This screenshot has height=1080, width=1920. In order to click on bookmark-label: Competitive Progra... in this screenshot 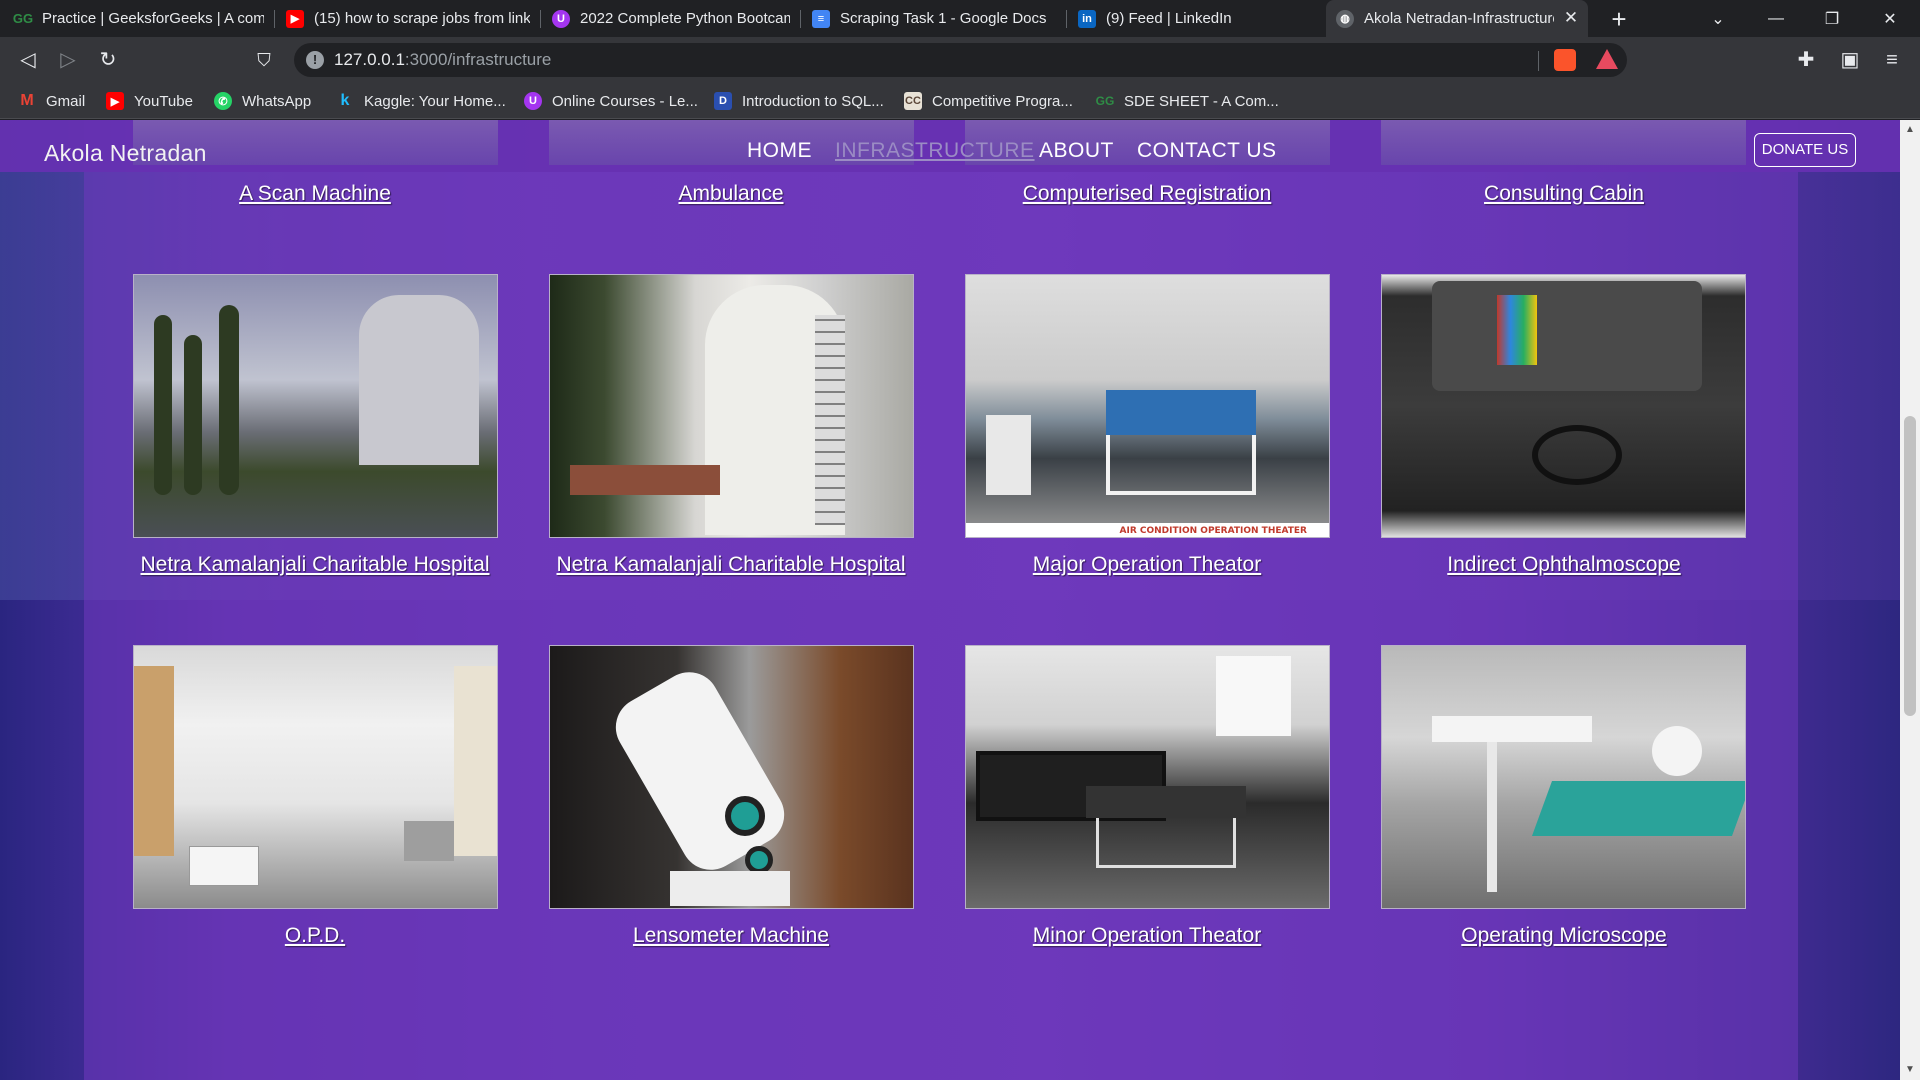, I will do `click(1002, 101)`.